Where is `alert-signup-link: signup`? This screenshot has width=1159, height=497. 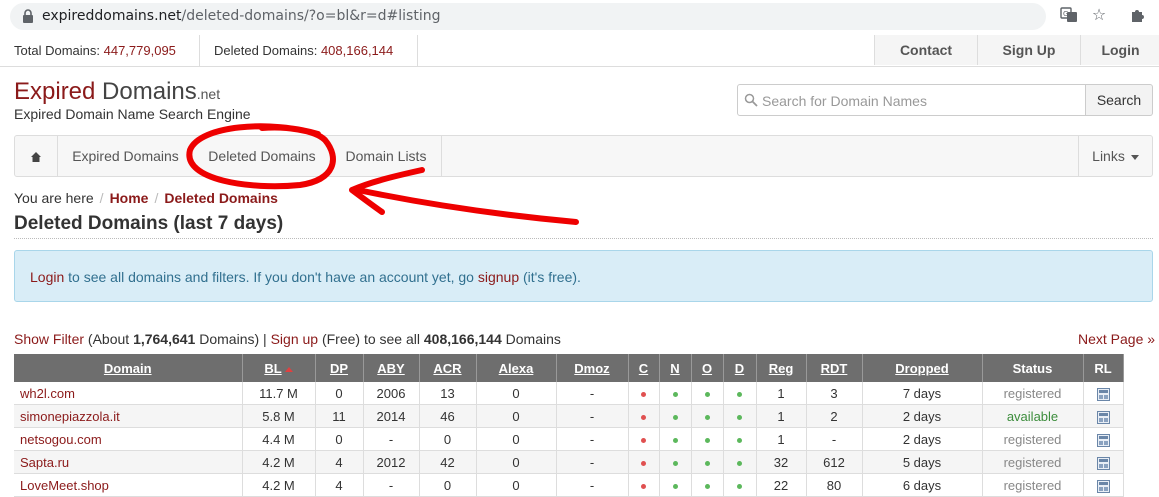
alert-signup-link: signup is located at coordinates (498, 277).